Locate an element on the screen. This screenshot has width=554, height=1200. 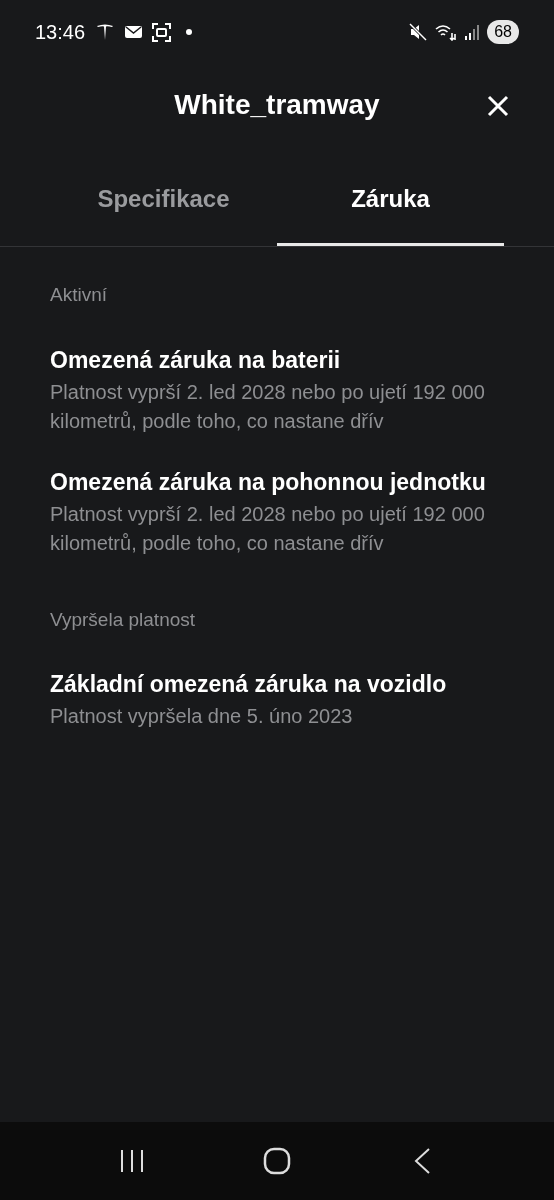
close-icon is located at coordinates (498, 106).